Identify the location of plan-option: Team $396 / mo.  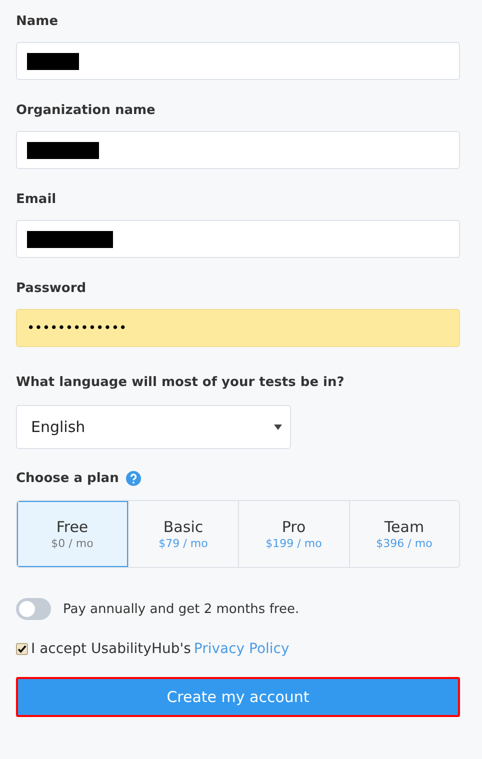
(403, 534).